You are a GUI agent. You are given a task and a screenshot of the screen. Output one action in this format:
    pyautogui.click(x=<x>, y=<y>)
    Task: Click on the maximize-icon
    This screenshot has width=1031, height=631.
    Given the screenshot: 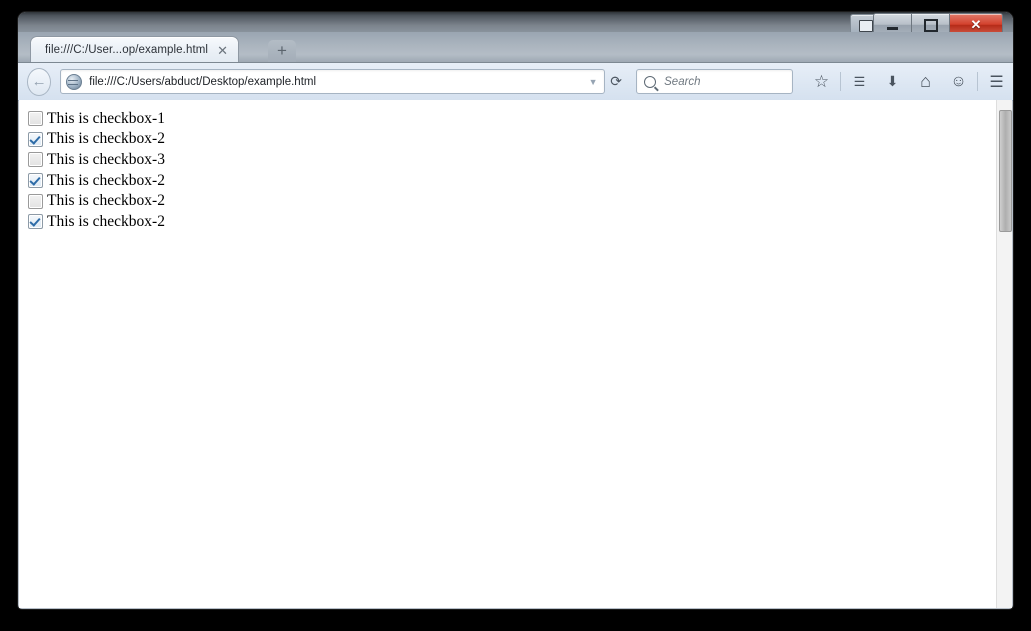 What is the action you would take?
    pyautogui.click(x=930, y=25)
    